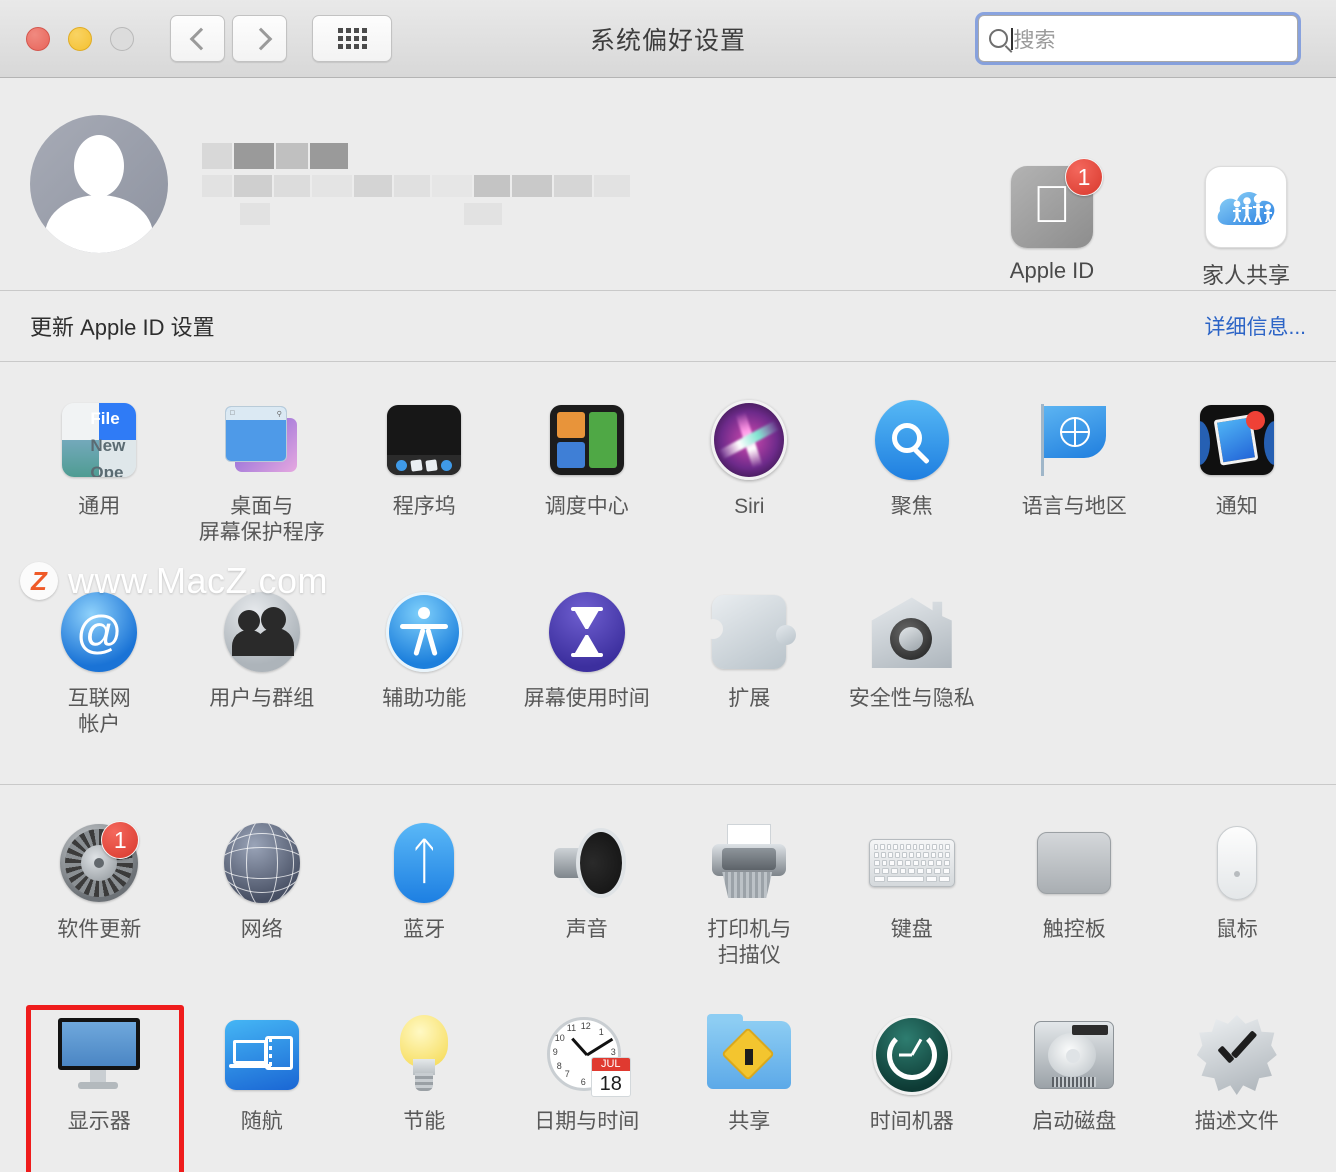 The image size is (1336, 1172). Describe the element at coordinates (1149, 224) in the screenshot. I see `account-apps:  1 Apple ID` at that location.